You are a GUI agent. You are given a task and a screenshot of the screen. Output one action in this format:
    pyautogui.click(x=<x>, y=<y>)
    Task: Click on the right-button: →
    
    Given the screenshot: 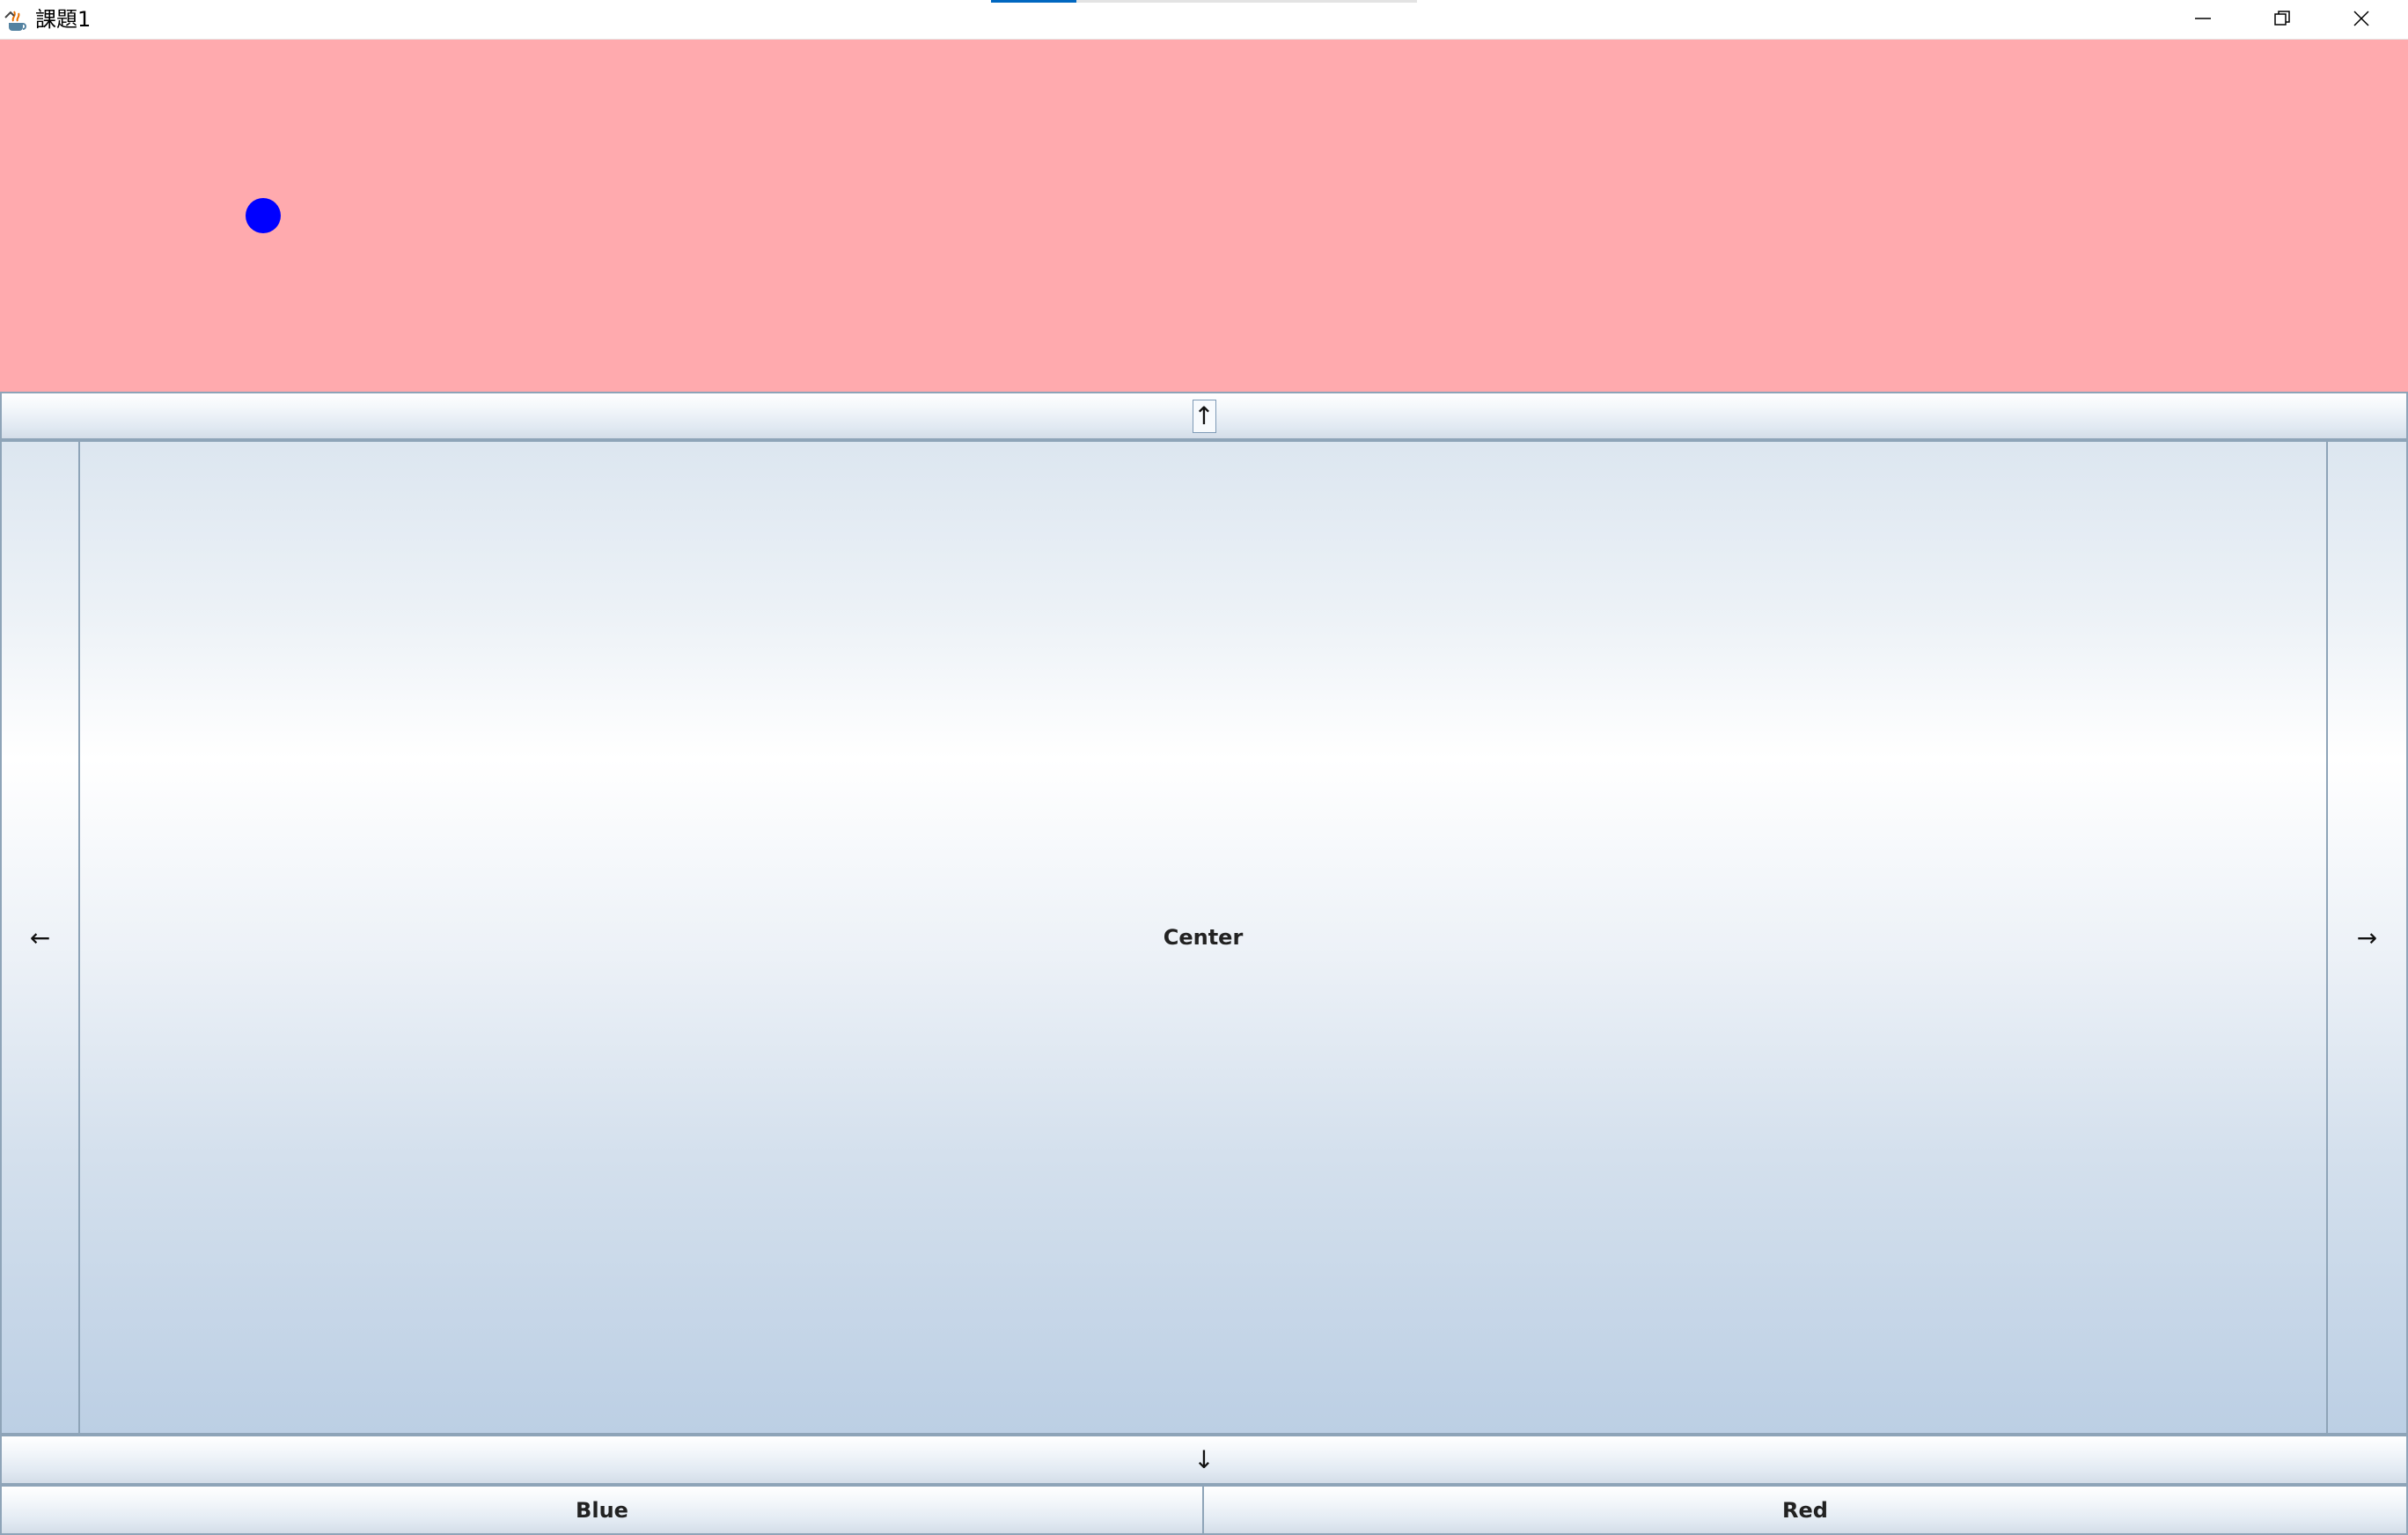 What is the action you would take?
    pyautogui.click(x=2367, y=937)
    